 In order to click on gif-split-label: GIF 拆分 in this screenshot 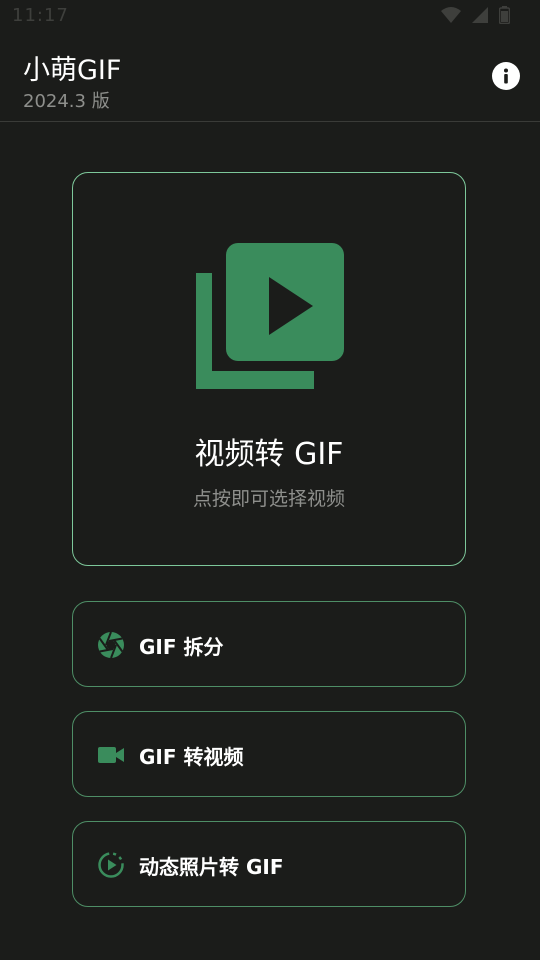, I will do `click(181, 647)`.